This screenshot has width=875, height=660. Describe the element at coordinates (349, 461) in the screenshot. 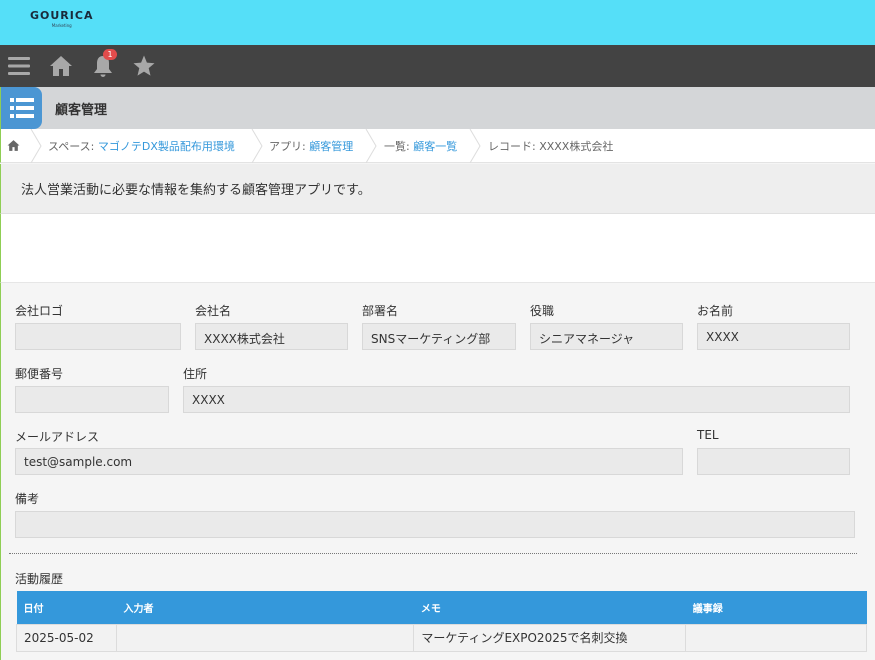

I see `email-field: test@sample.com` at that location.